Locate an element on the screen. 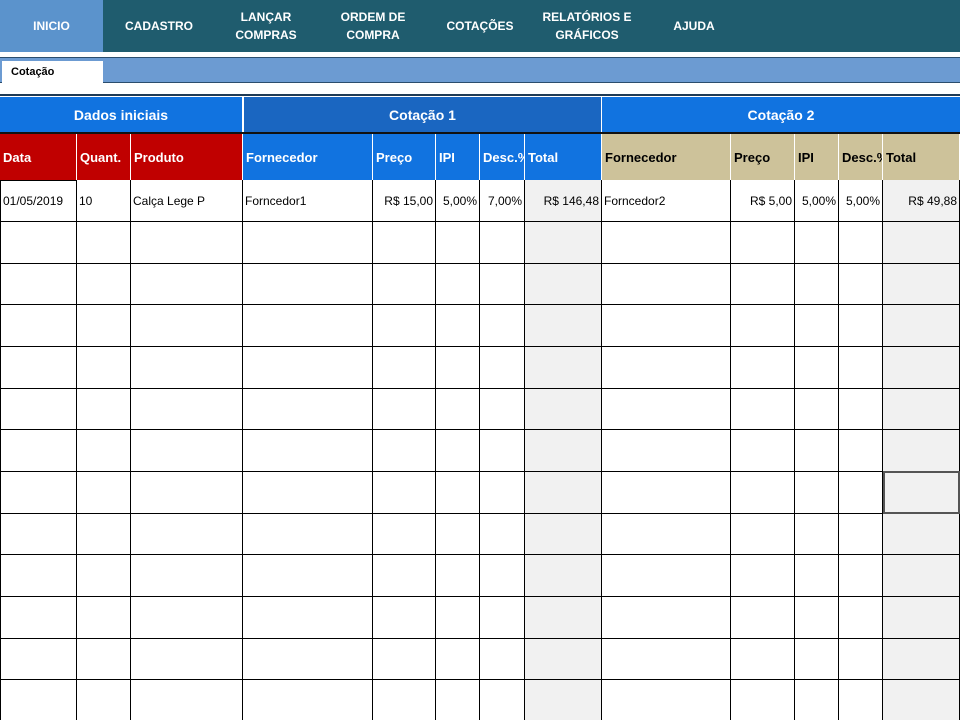 Image resolution: width=960 pixels, height=720 pixels. tab-cotacao: Cotação is located at coordinates (52, 72).